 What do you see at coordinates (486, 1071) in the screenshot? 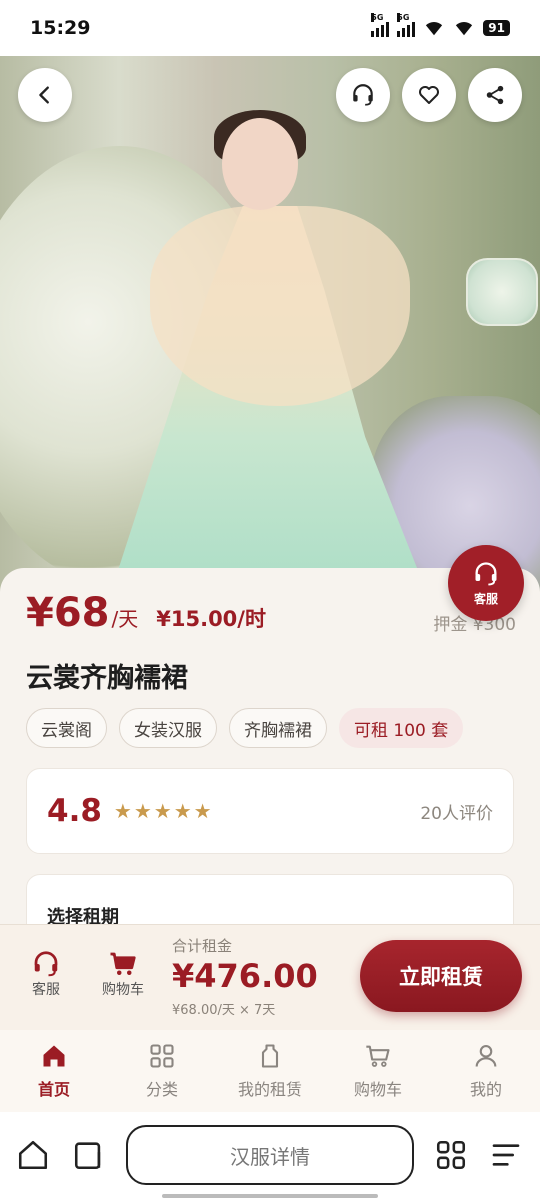
I see `tab-profile: 我的` at bounding box center [486, 1071].